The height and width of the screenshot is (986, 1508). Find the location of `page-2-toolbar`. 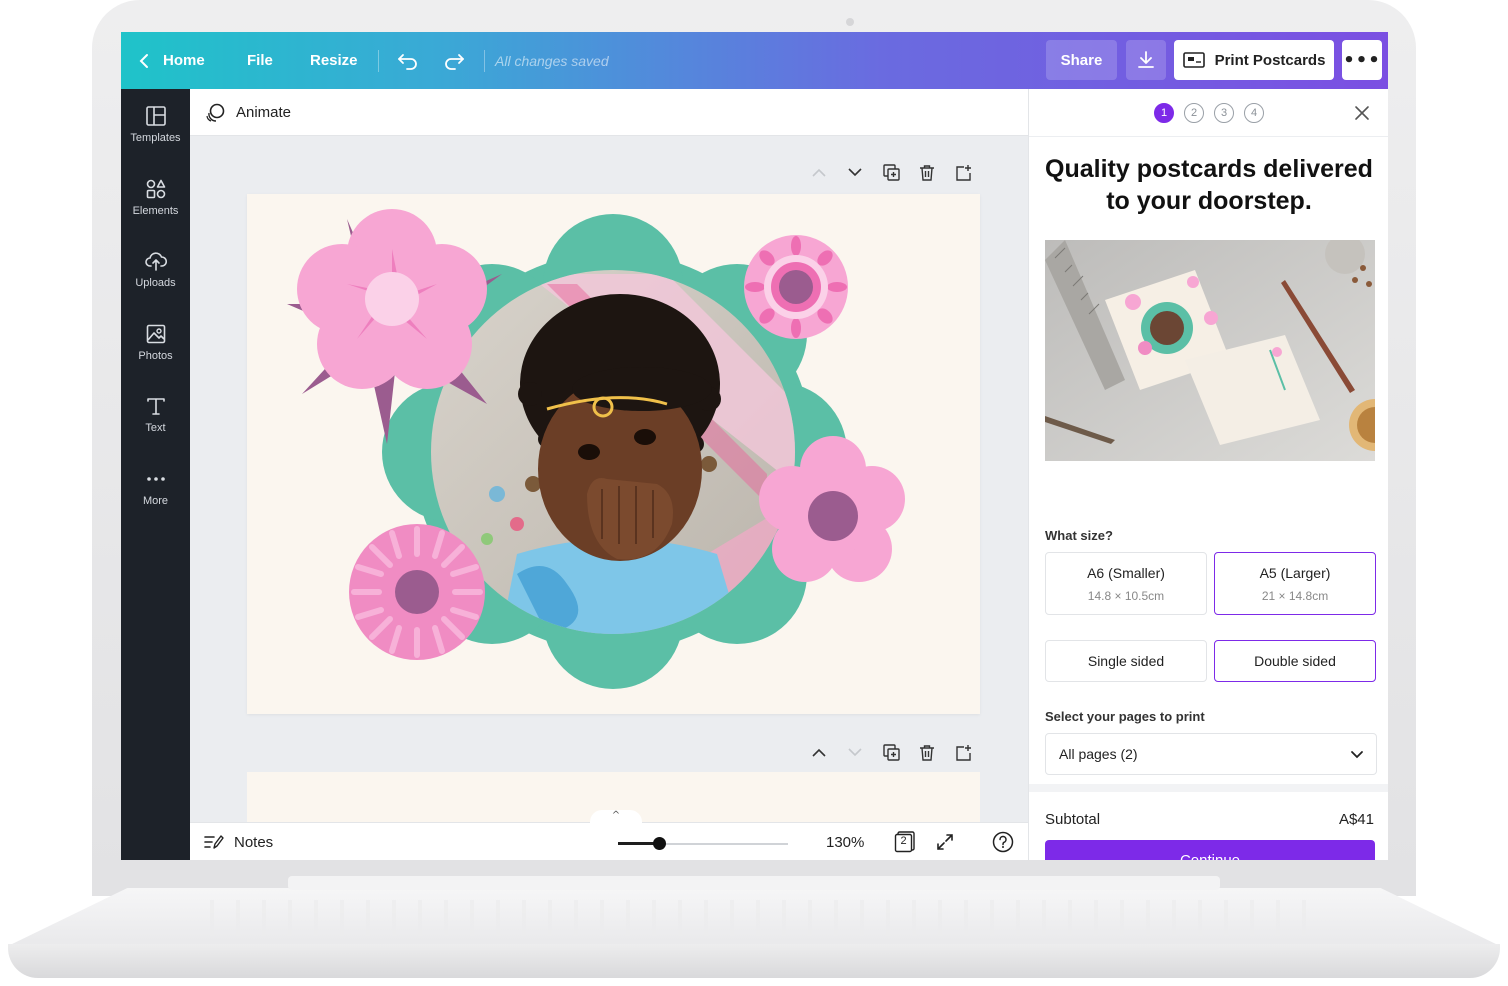

page-2-toolbar is located at coordinates (891, 752).